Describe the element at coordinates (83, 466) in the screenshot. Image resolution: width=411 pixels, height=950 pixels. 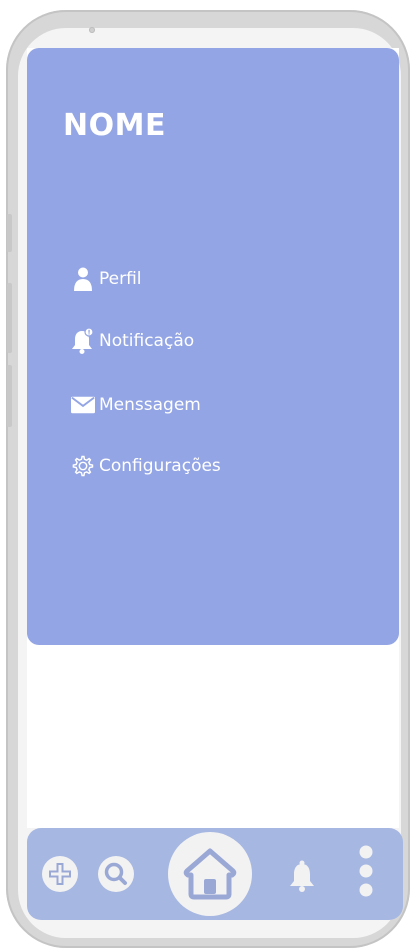
I see `gear-icon` at that location.